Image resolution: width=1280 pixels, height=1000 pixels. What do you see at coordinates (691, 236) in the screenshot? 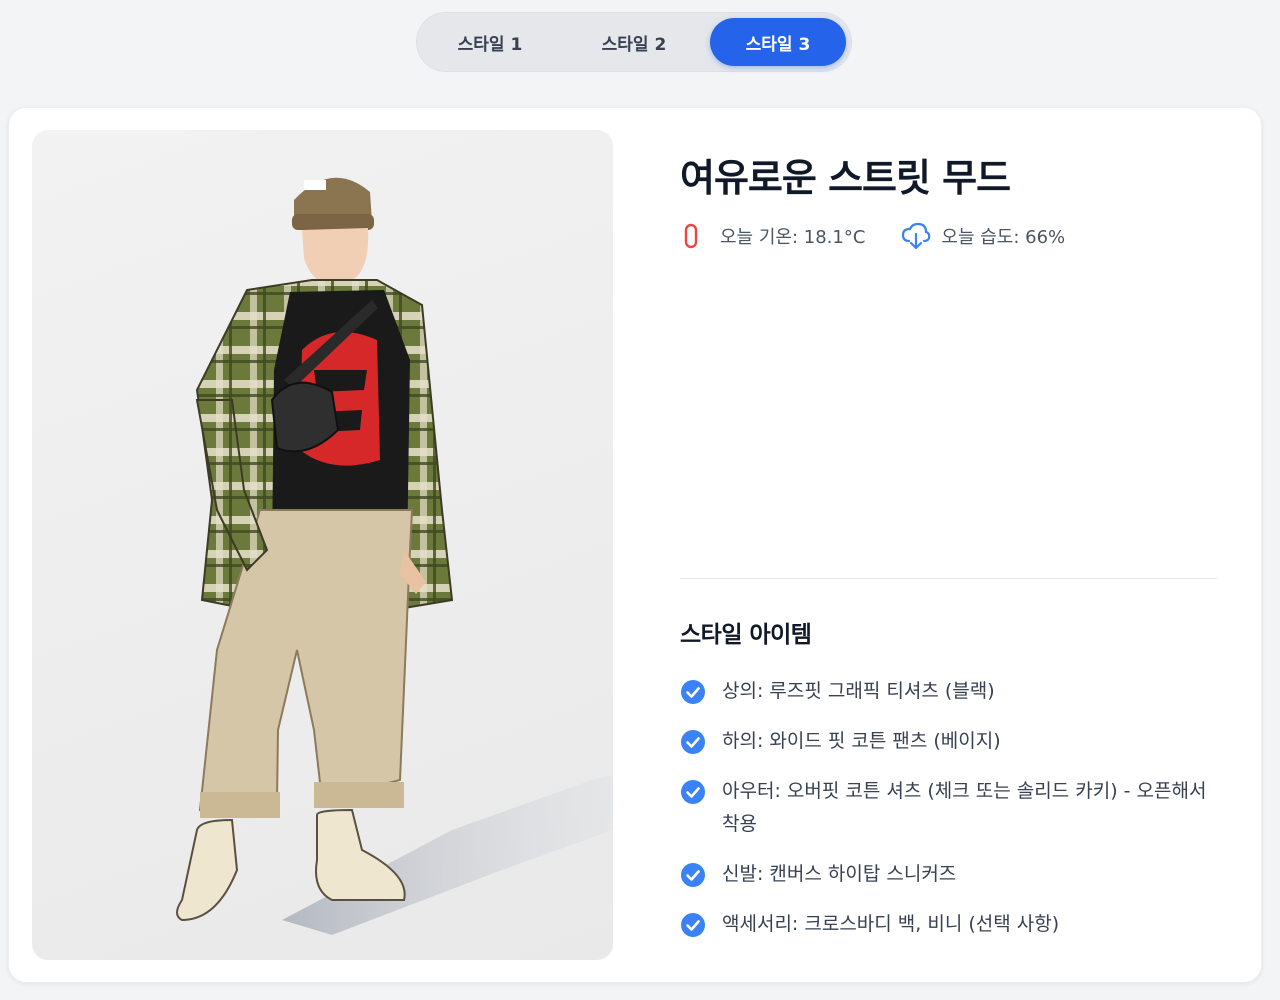
I see `thermometer-icon` at bounding box center [691, 236].